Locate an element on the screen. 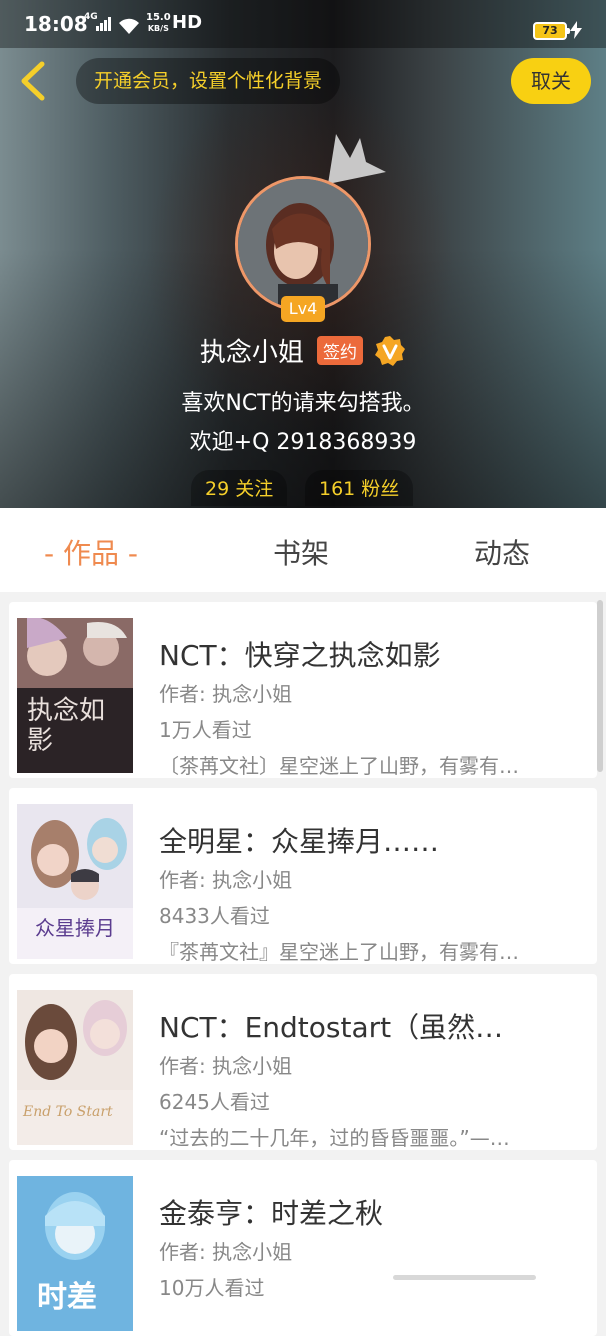 The image size is (606, 1336). name-row: 执念小姐 签约 is located at coordinates (303, 352).